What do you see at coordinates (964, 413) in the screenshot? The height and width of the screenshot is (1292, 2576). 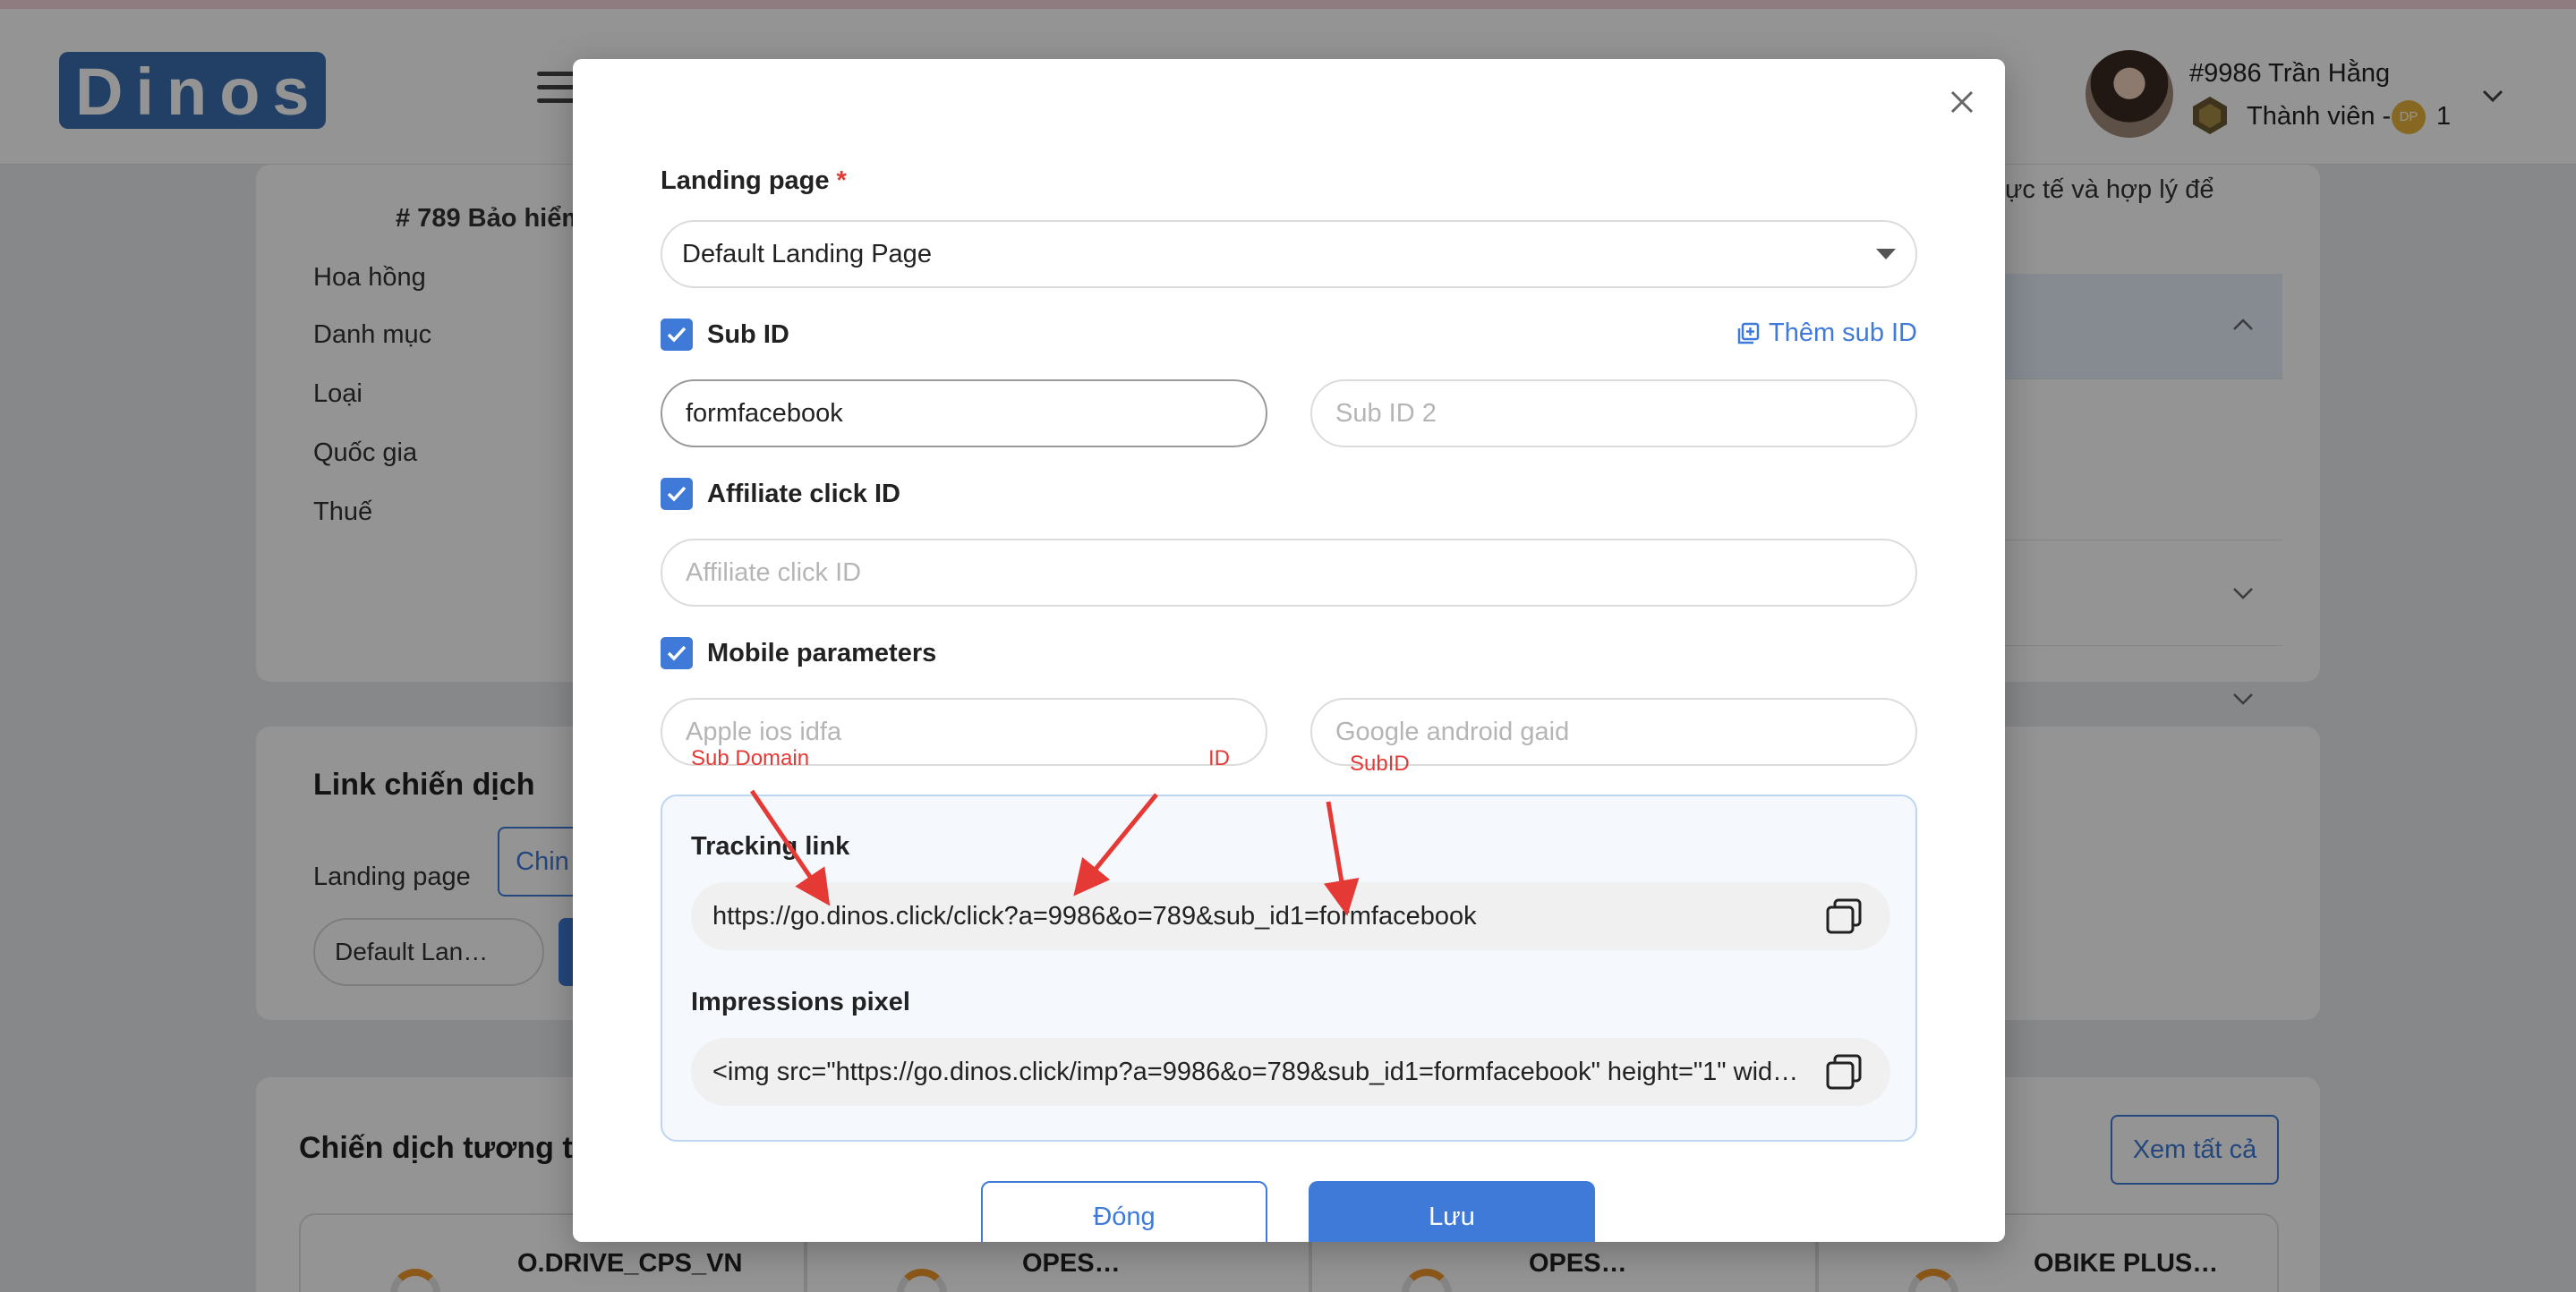 I see `subid1-input` at bounding box center [964, 413].